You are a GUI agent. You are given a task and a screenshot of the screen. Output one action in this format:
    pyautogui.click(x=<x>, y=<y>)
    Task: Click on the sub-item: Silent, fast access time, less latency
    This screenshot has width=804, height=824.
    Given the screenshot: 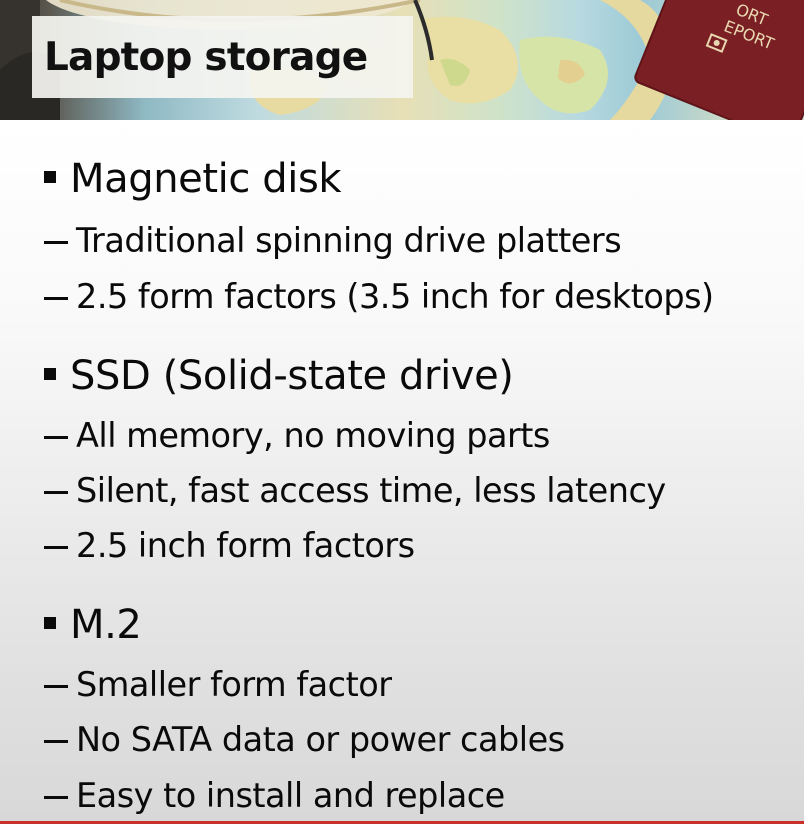 What is the action you would take?
    pyautogui.click(x=355, y=490)
    